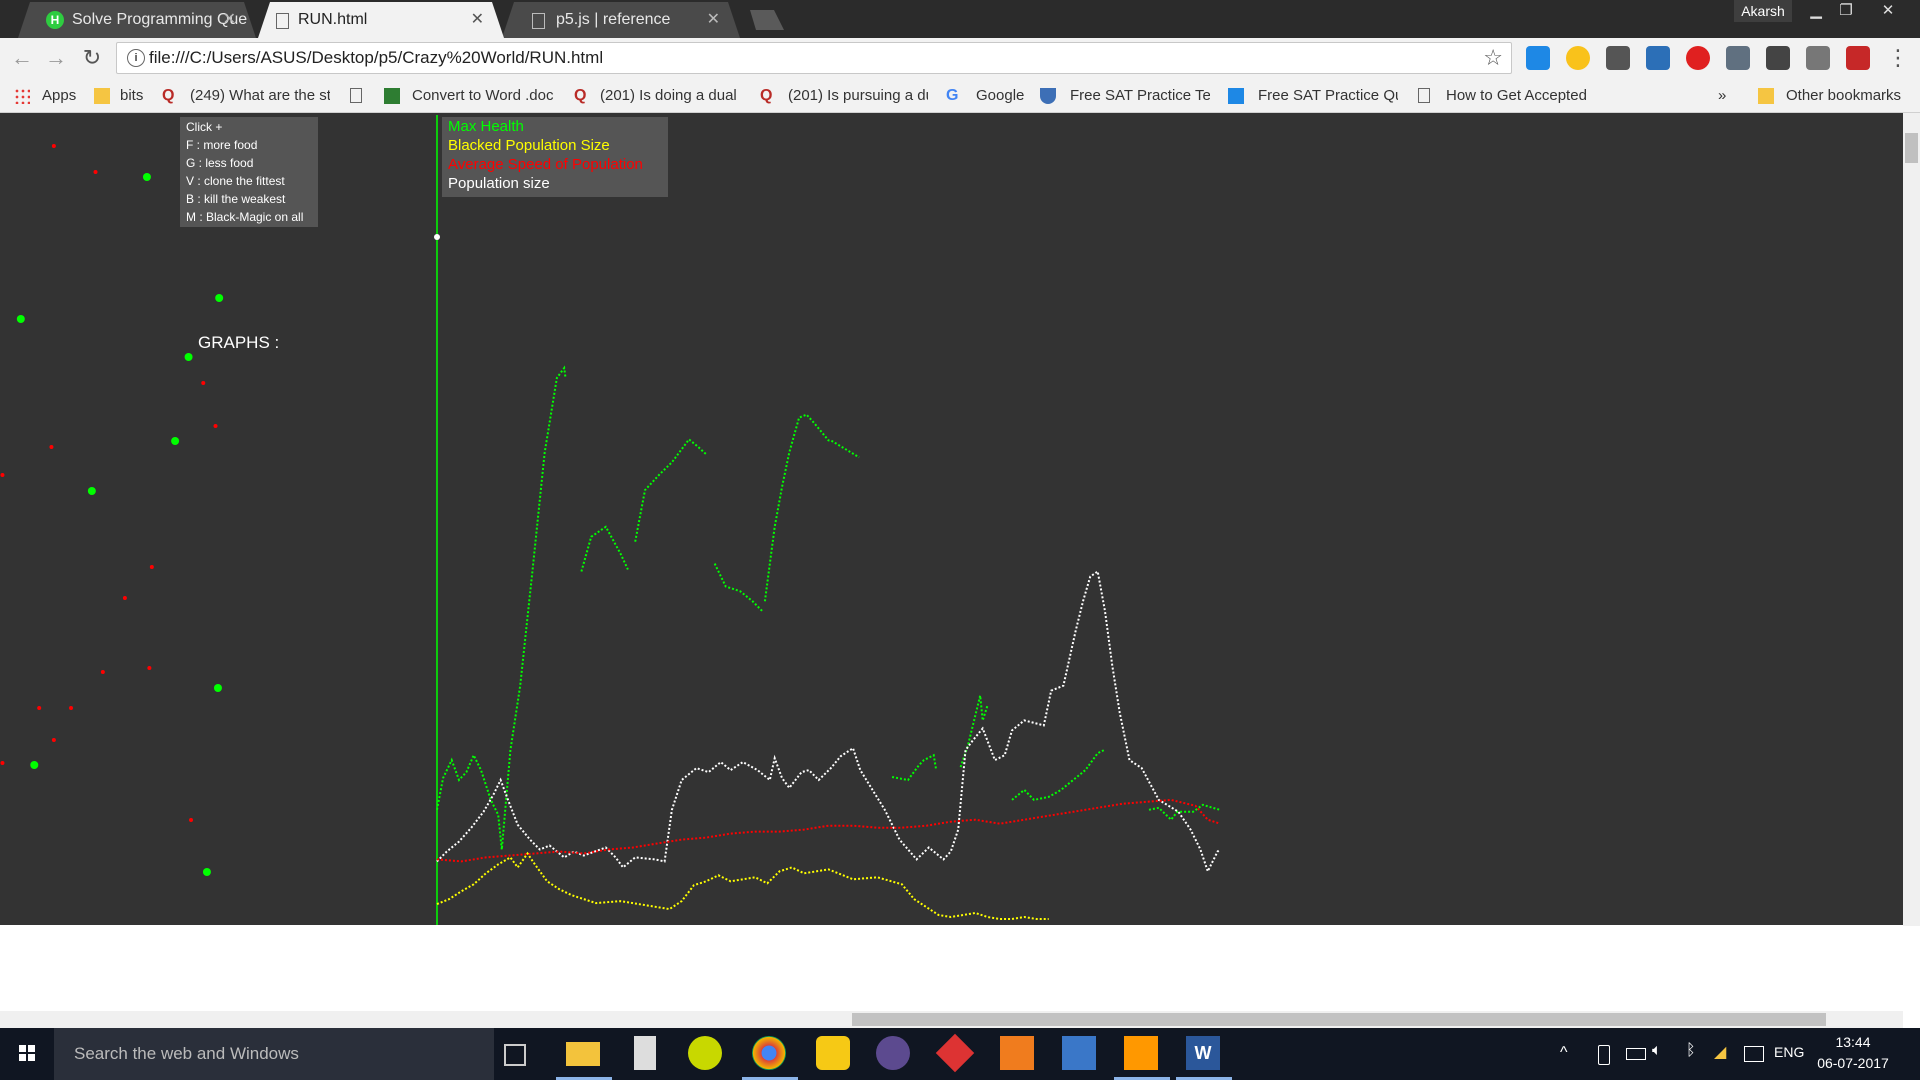  I want to click on bookmark-how-to-get-accepted: How to Get Accepted, so click(1516, 96).